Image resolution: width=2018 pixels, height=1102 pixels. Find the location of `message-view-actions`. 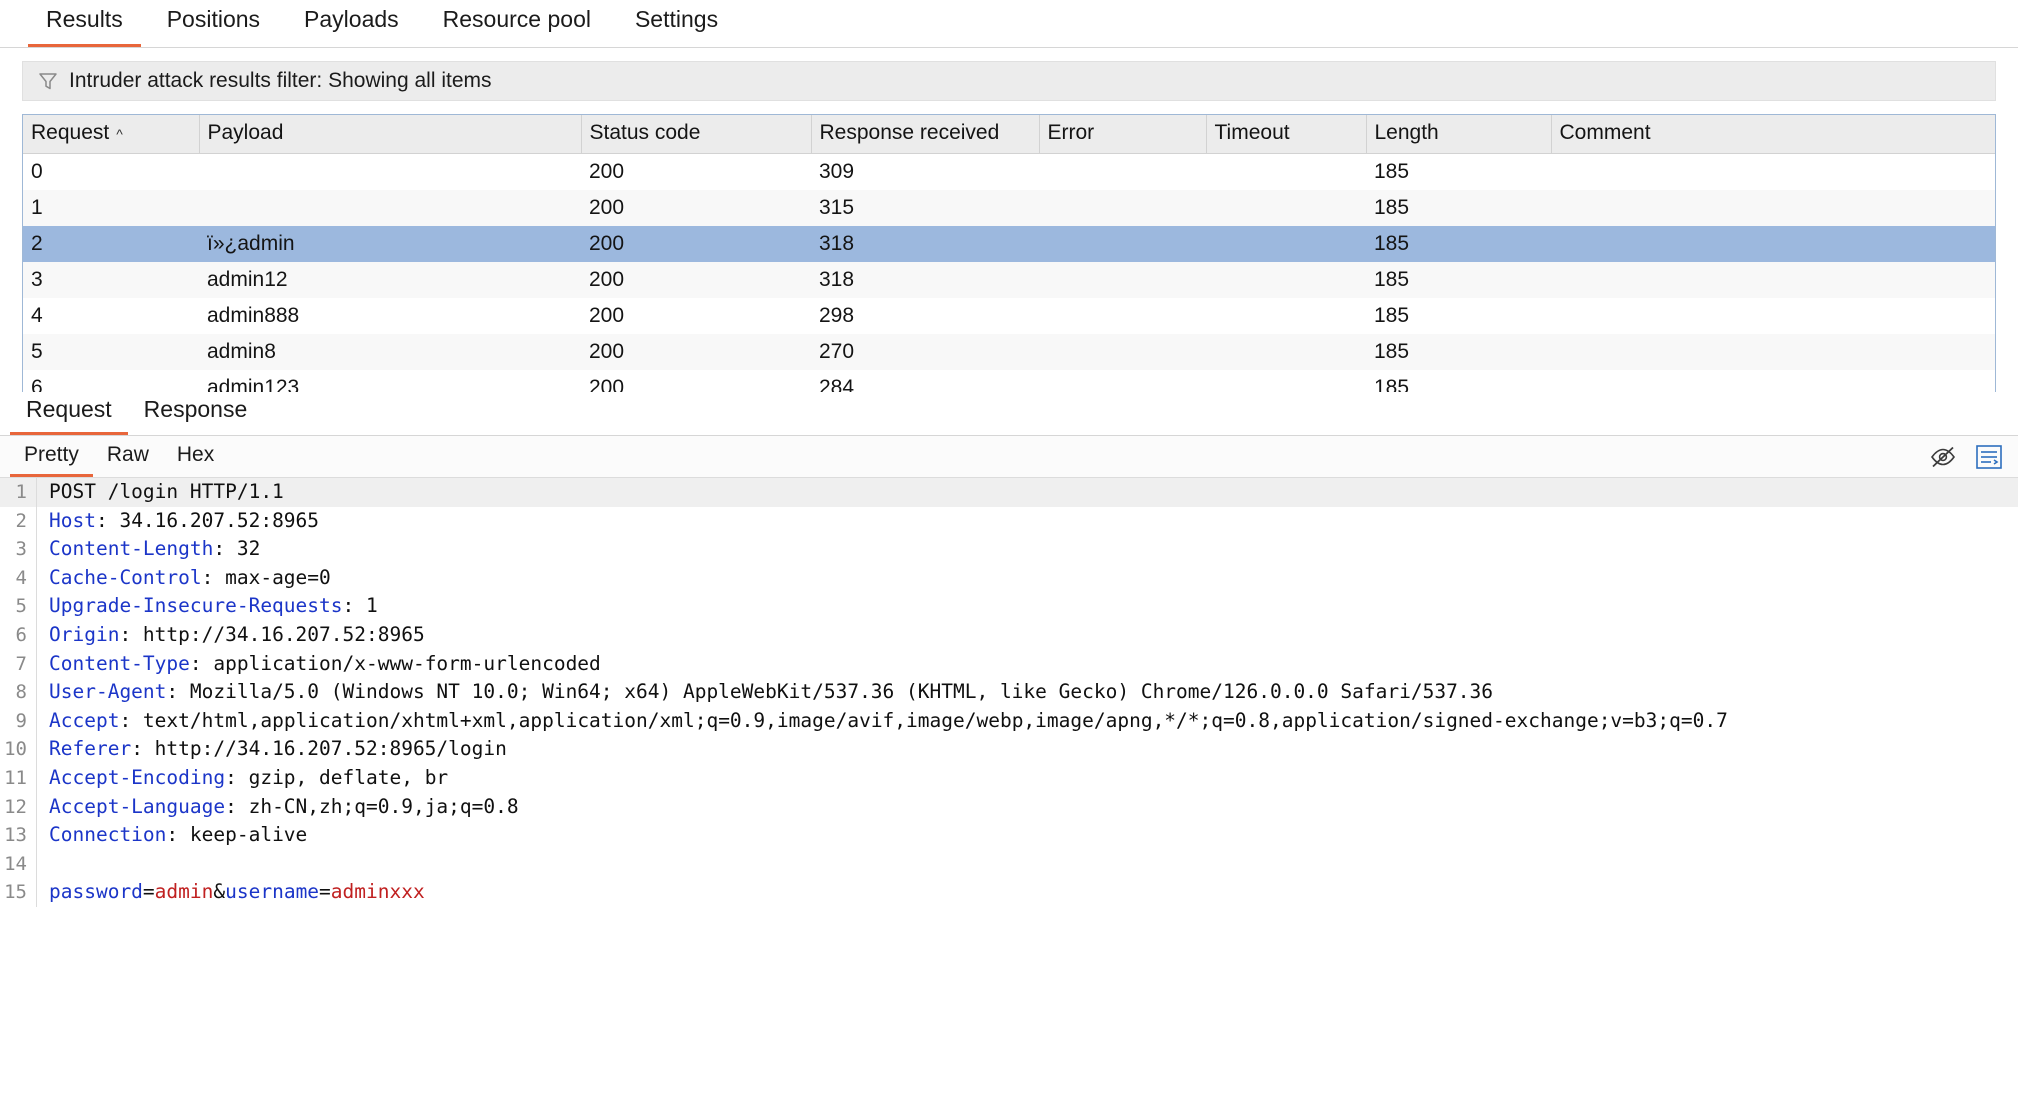

message-view-actions is located at coordinates (1966, 459).